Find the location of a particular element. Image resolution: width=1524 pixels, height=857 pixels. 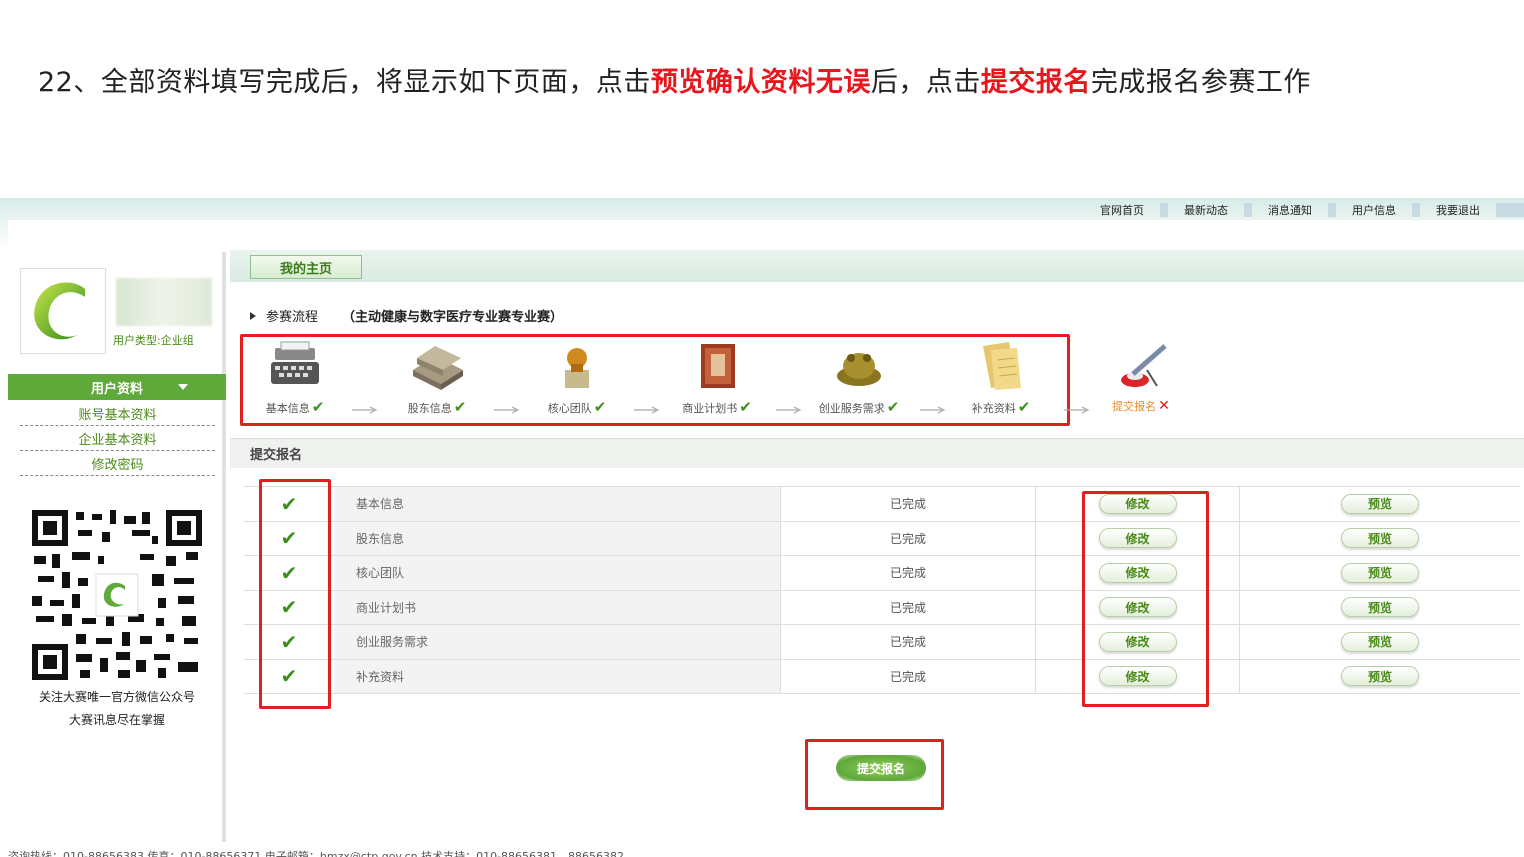

logo-icon is located at coordinates (59, 311).